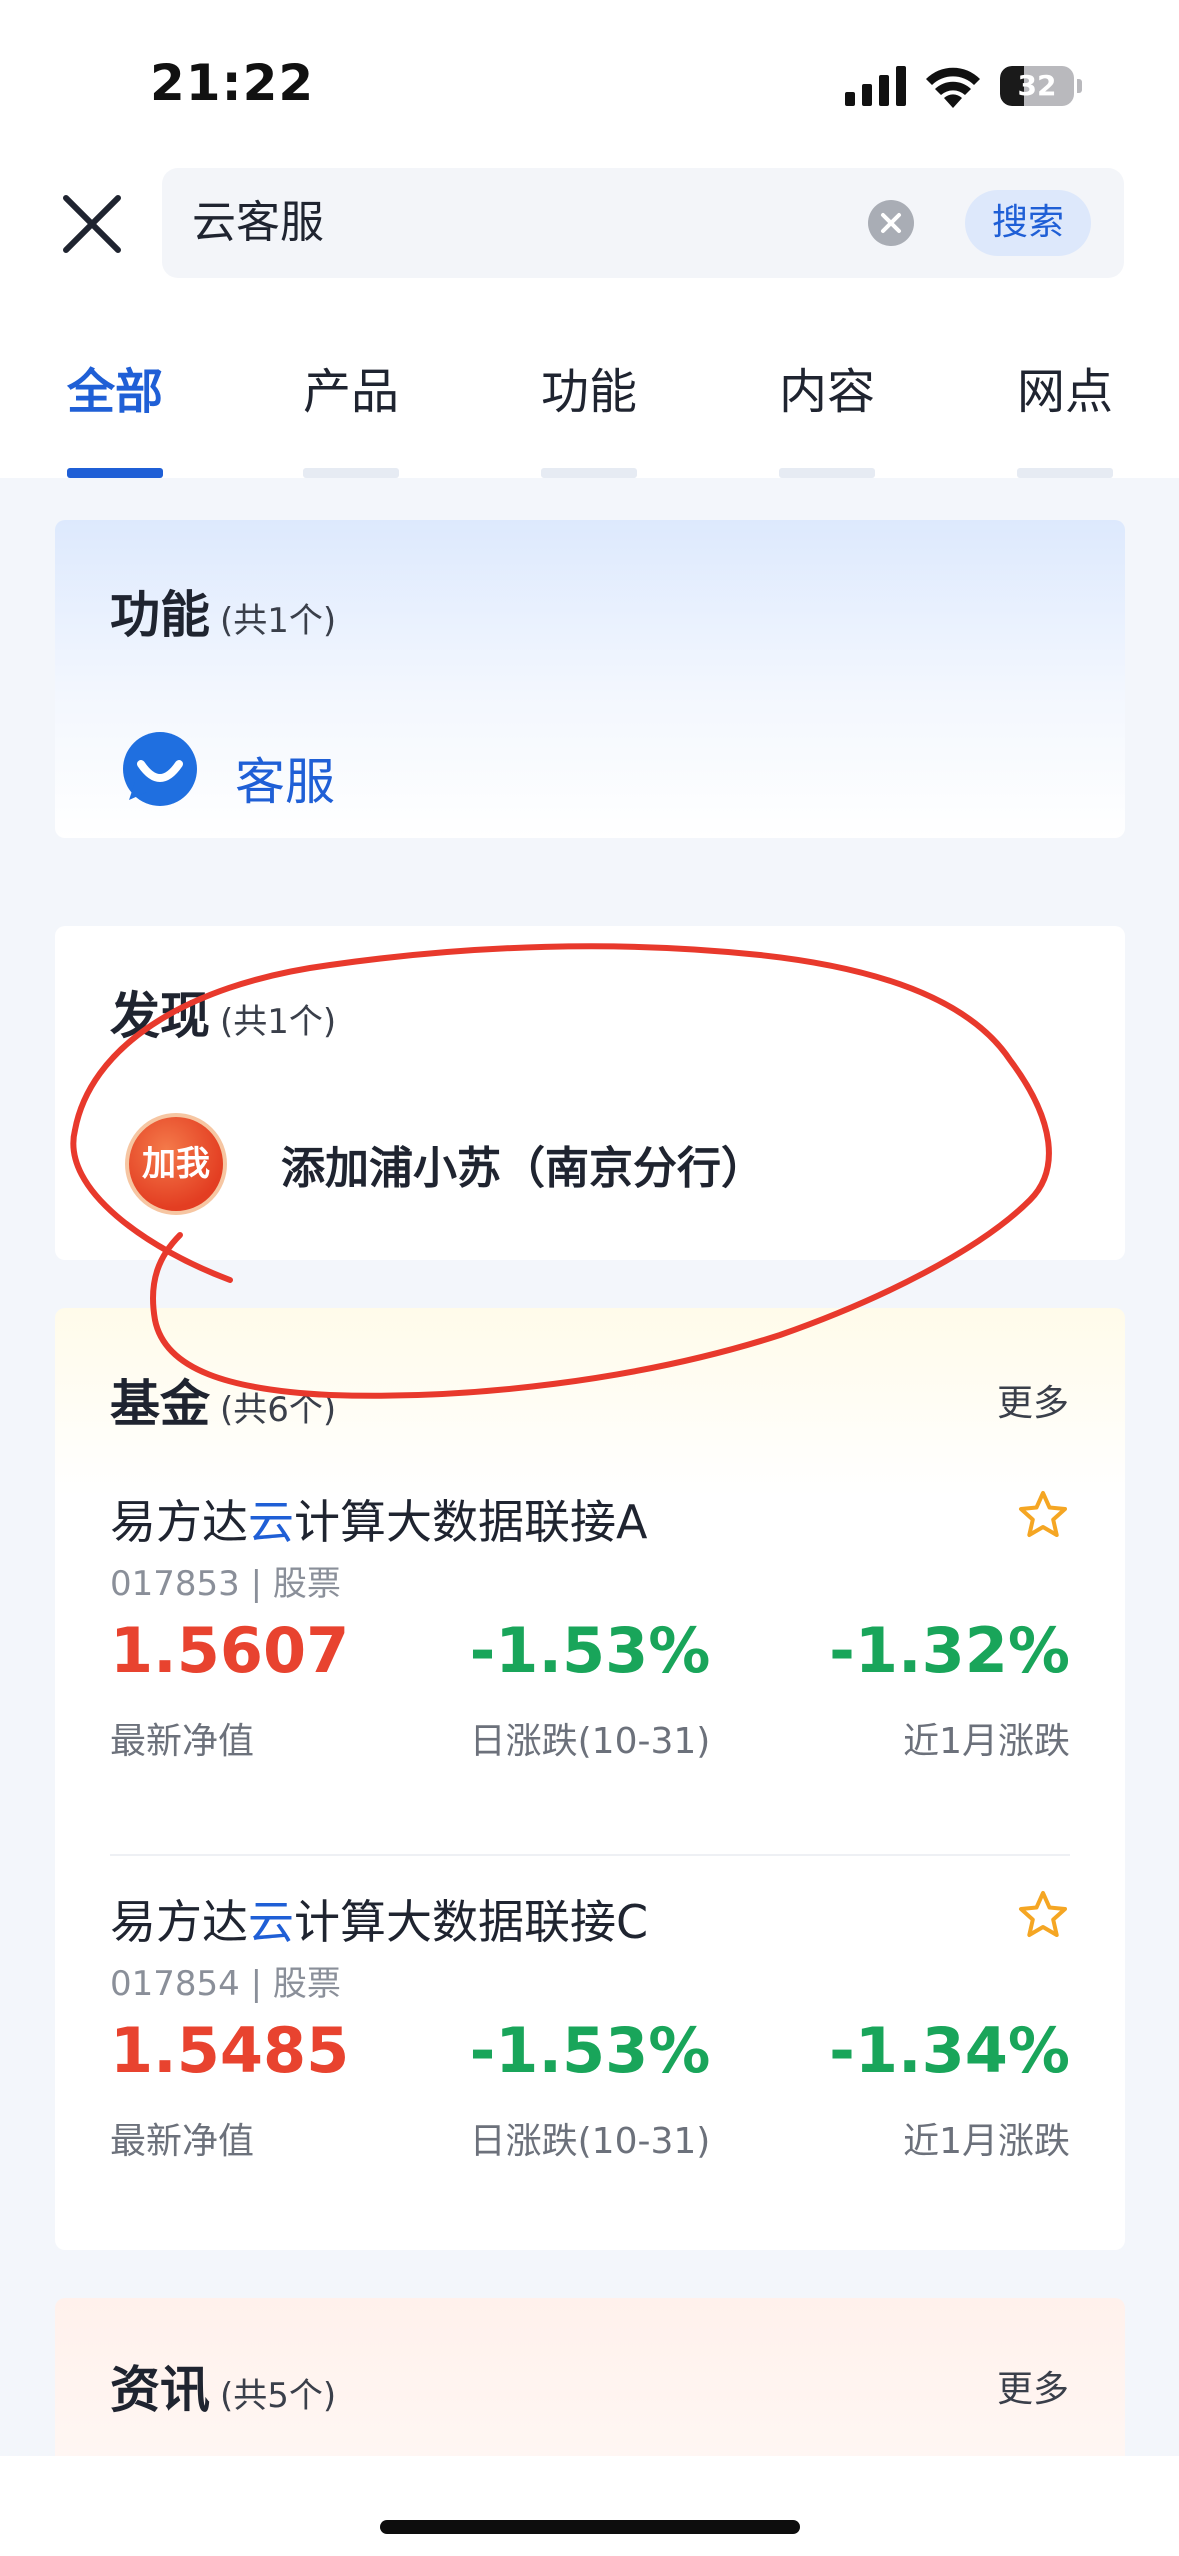 Image resolution: width=1179 pixels, height=2556 pixels. I want to click on fund-code: 017853 | 股票, so click(225, 1584).